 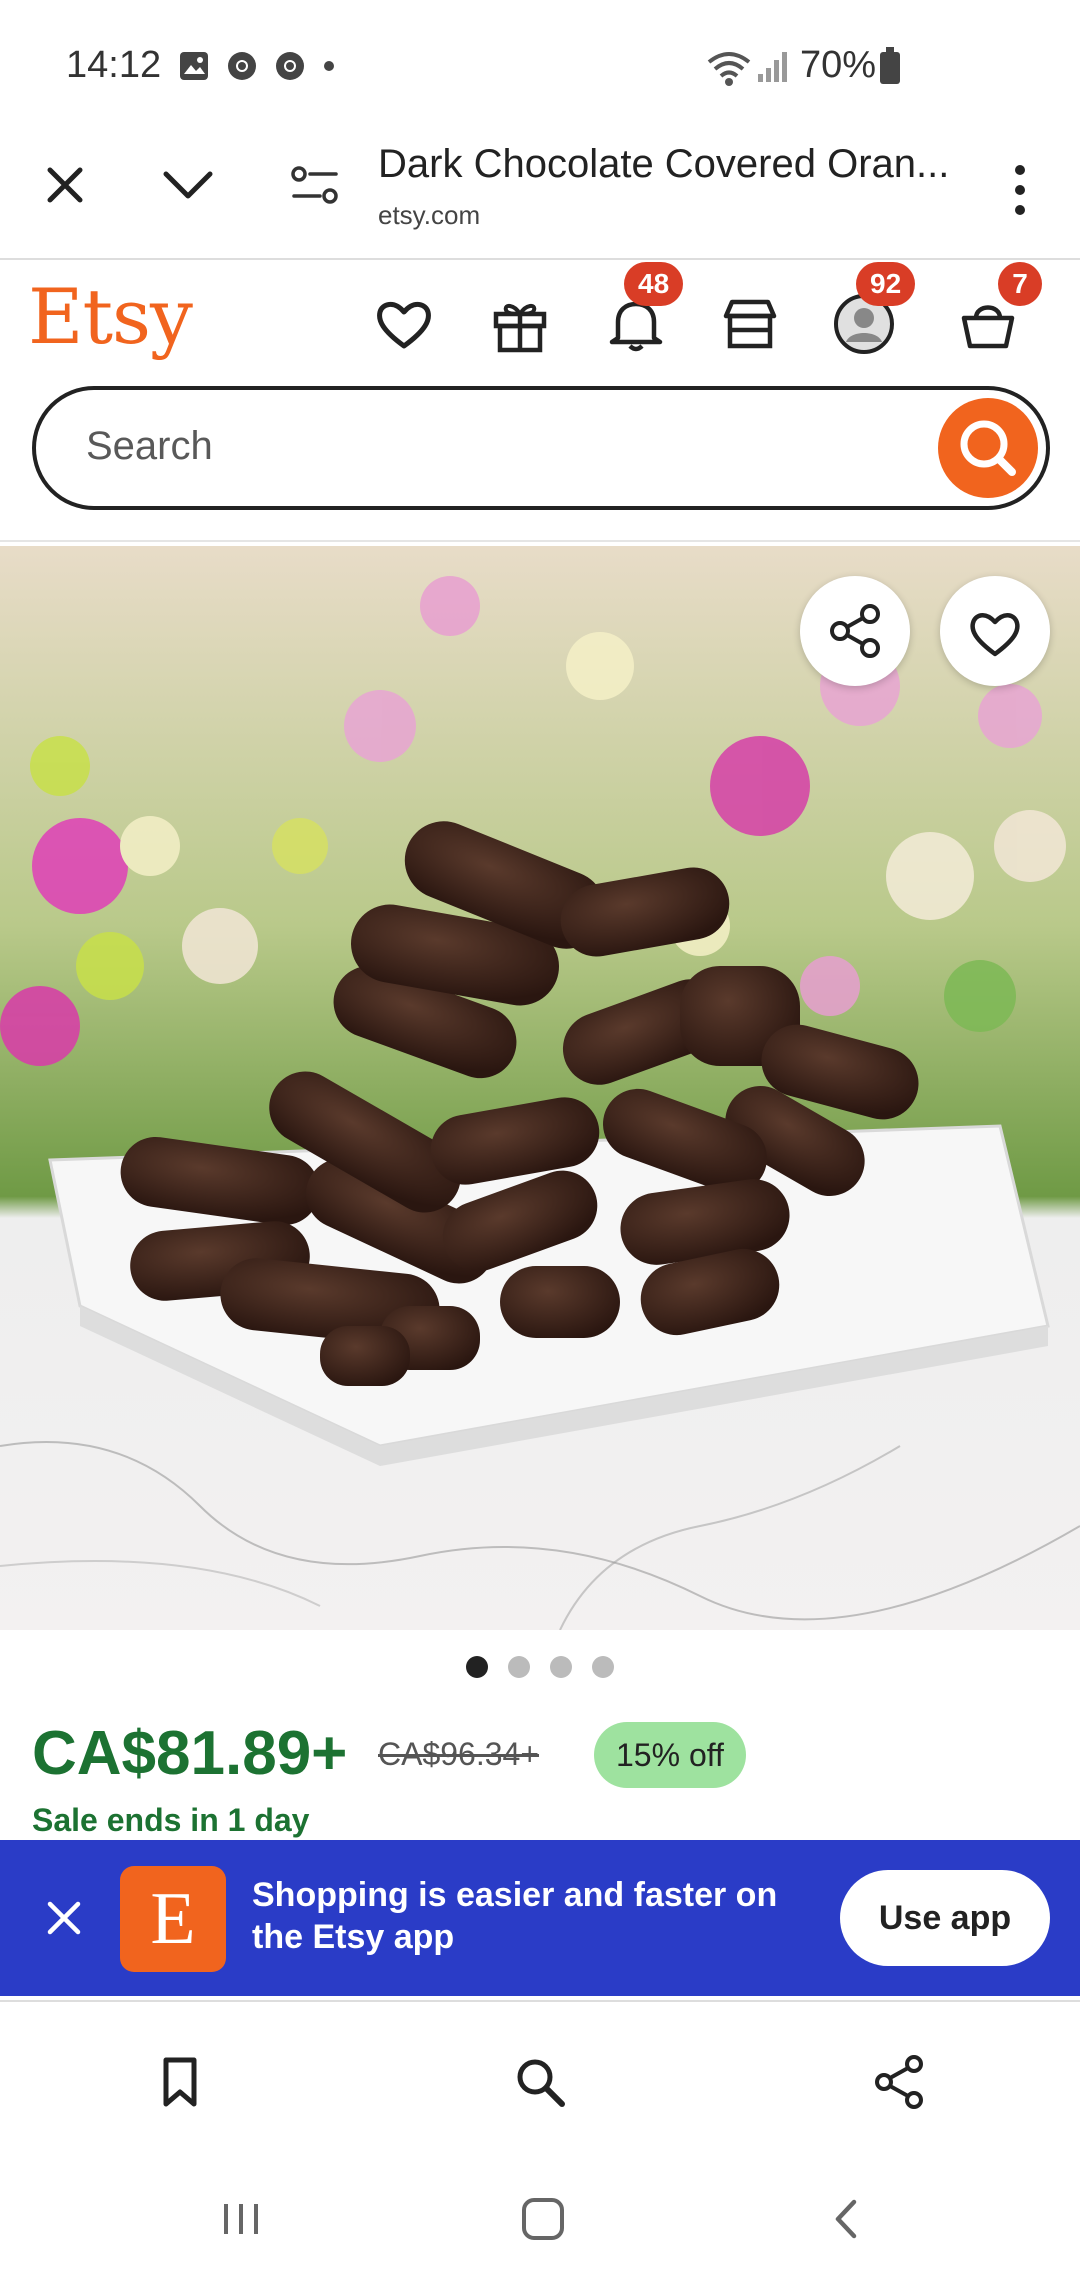 I want to click on account-badge: 92, so click(x=886, y=284).